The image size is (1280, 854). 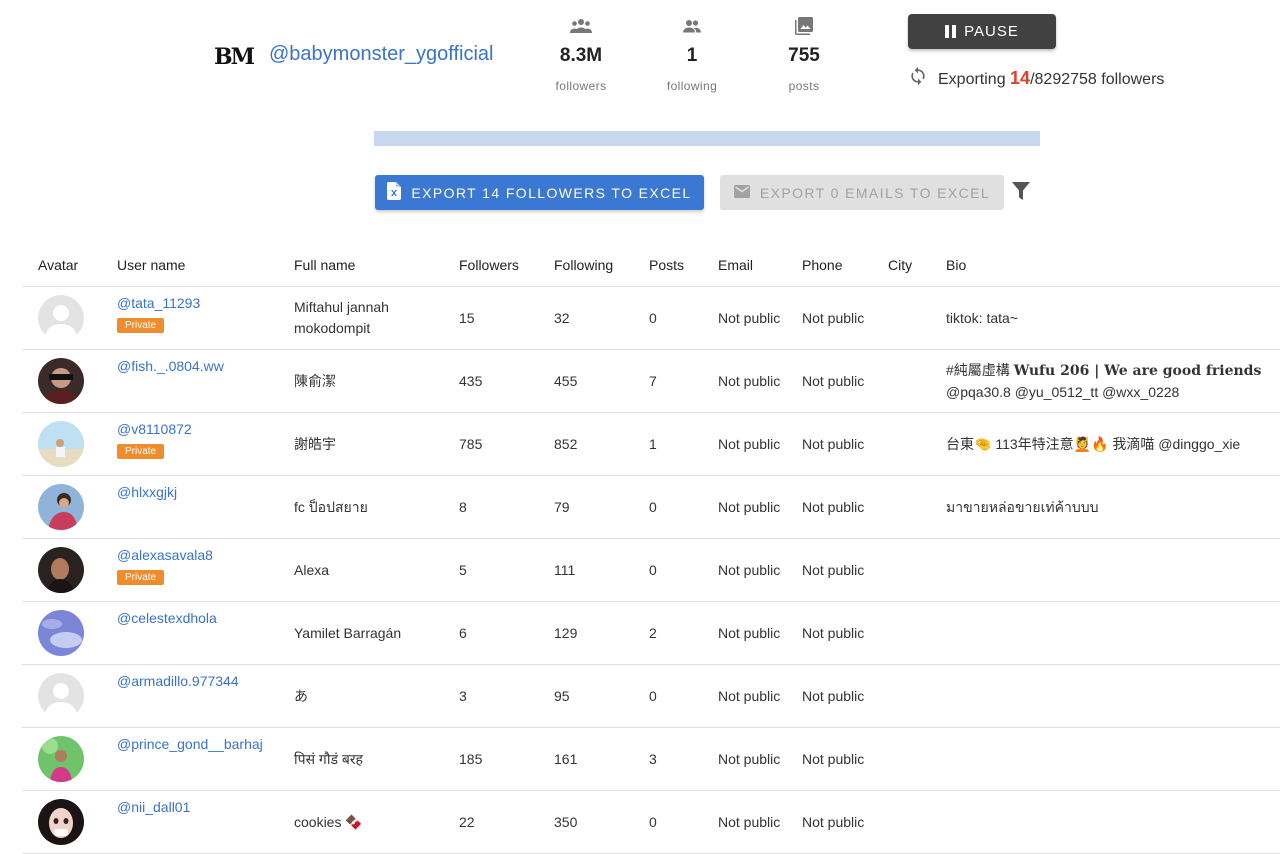 I want to click on header-following: Following, so click(x=601, y=265).